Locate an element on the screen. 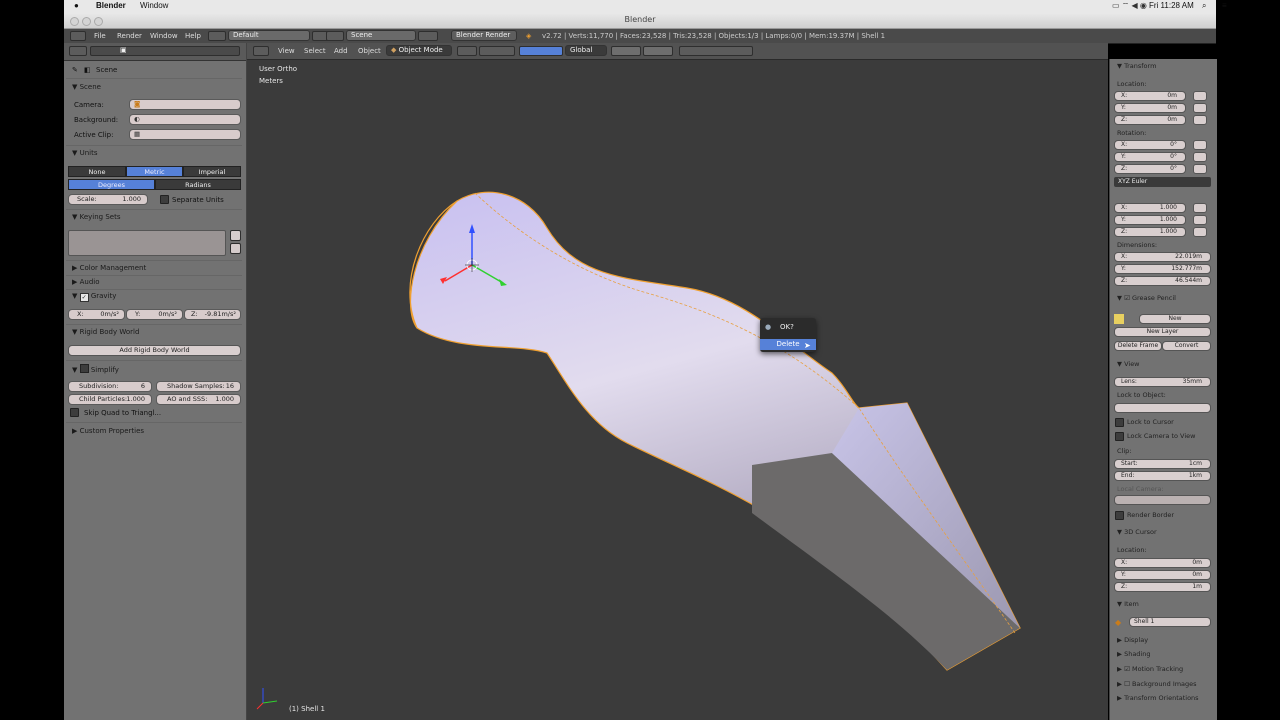  camera-field: ◙ is located at coordinates (185, 104).